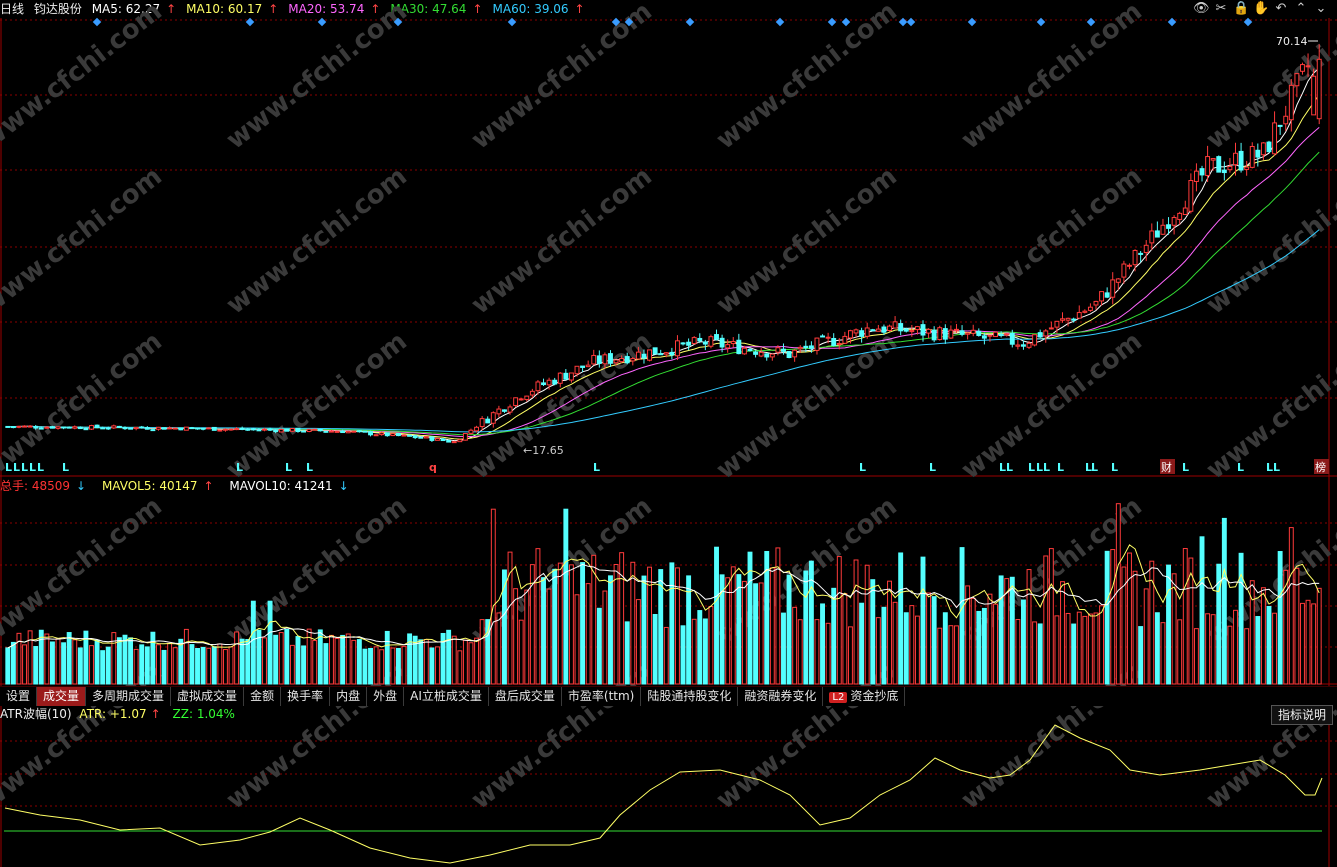 The image size is (1337, 867). What do you see at coordinates (306, 696) in the screenshot?
I see `tab-5: 换手率` at bounding box center [306, 696].